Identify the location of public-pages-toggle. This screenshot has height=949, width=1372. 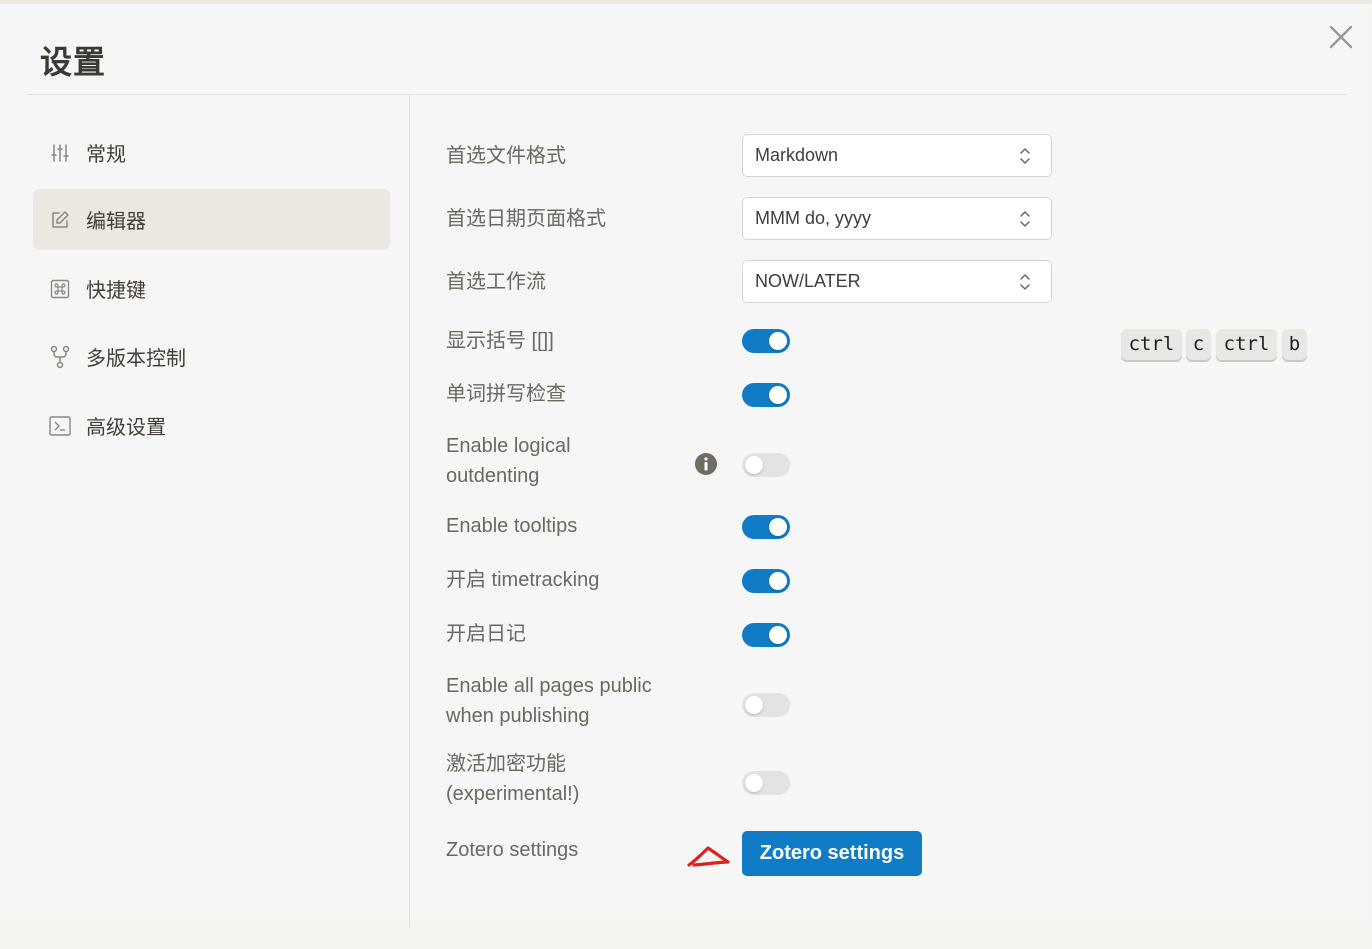
(766, 705).